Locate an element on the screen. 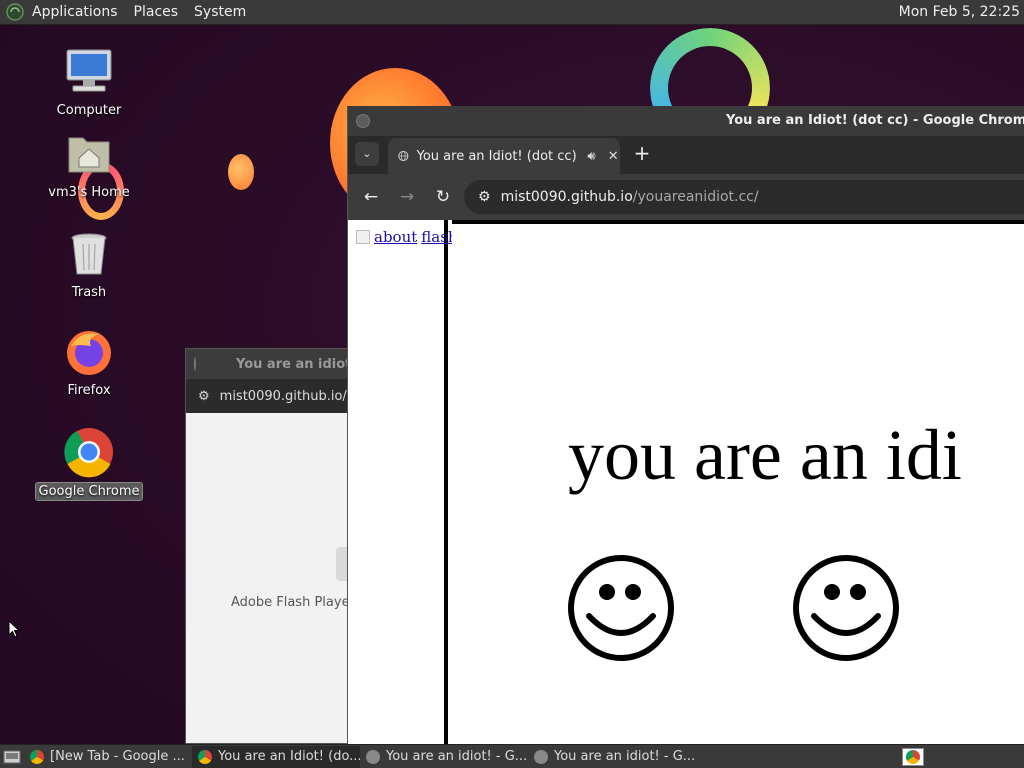 Image resolution: width=1024 pixels, height=768 pixels. desktop-icon-computer: Computer is located at coordinates (89, 82).